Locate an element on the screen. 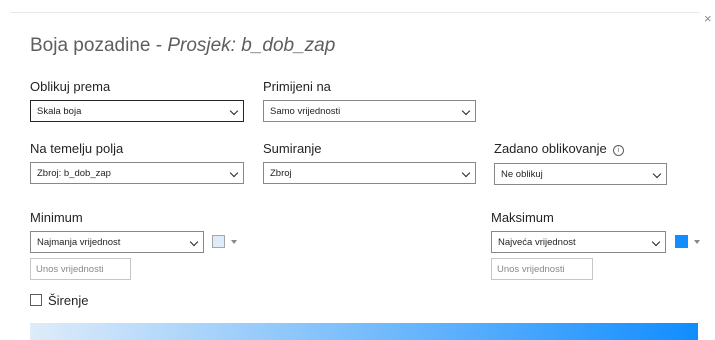 This screenshot has height=340, width=715. diverging-label: Širenje is located at coordinates (68, 300).